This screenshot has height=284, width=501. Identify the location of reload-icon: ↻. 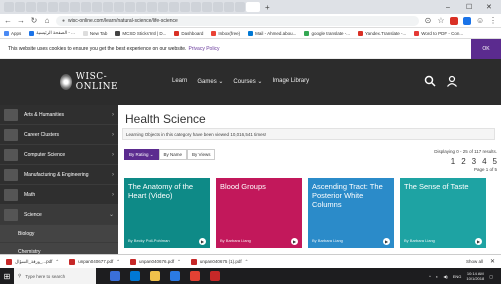
(34, 20).